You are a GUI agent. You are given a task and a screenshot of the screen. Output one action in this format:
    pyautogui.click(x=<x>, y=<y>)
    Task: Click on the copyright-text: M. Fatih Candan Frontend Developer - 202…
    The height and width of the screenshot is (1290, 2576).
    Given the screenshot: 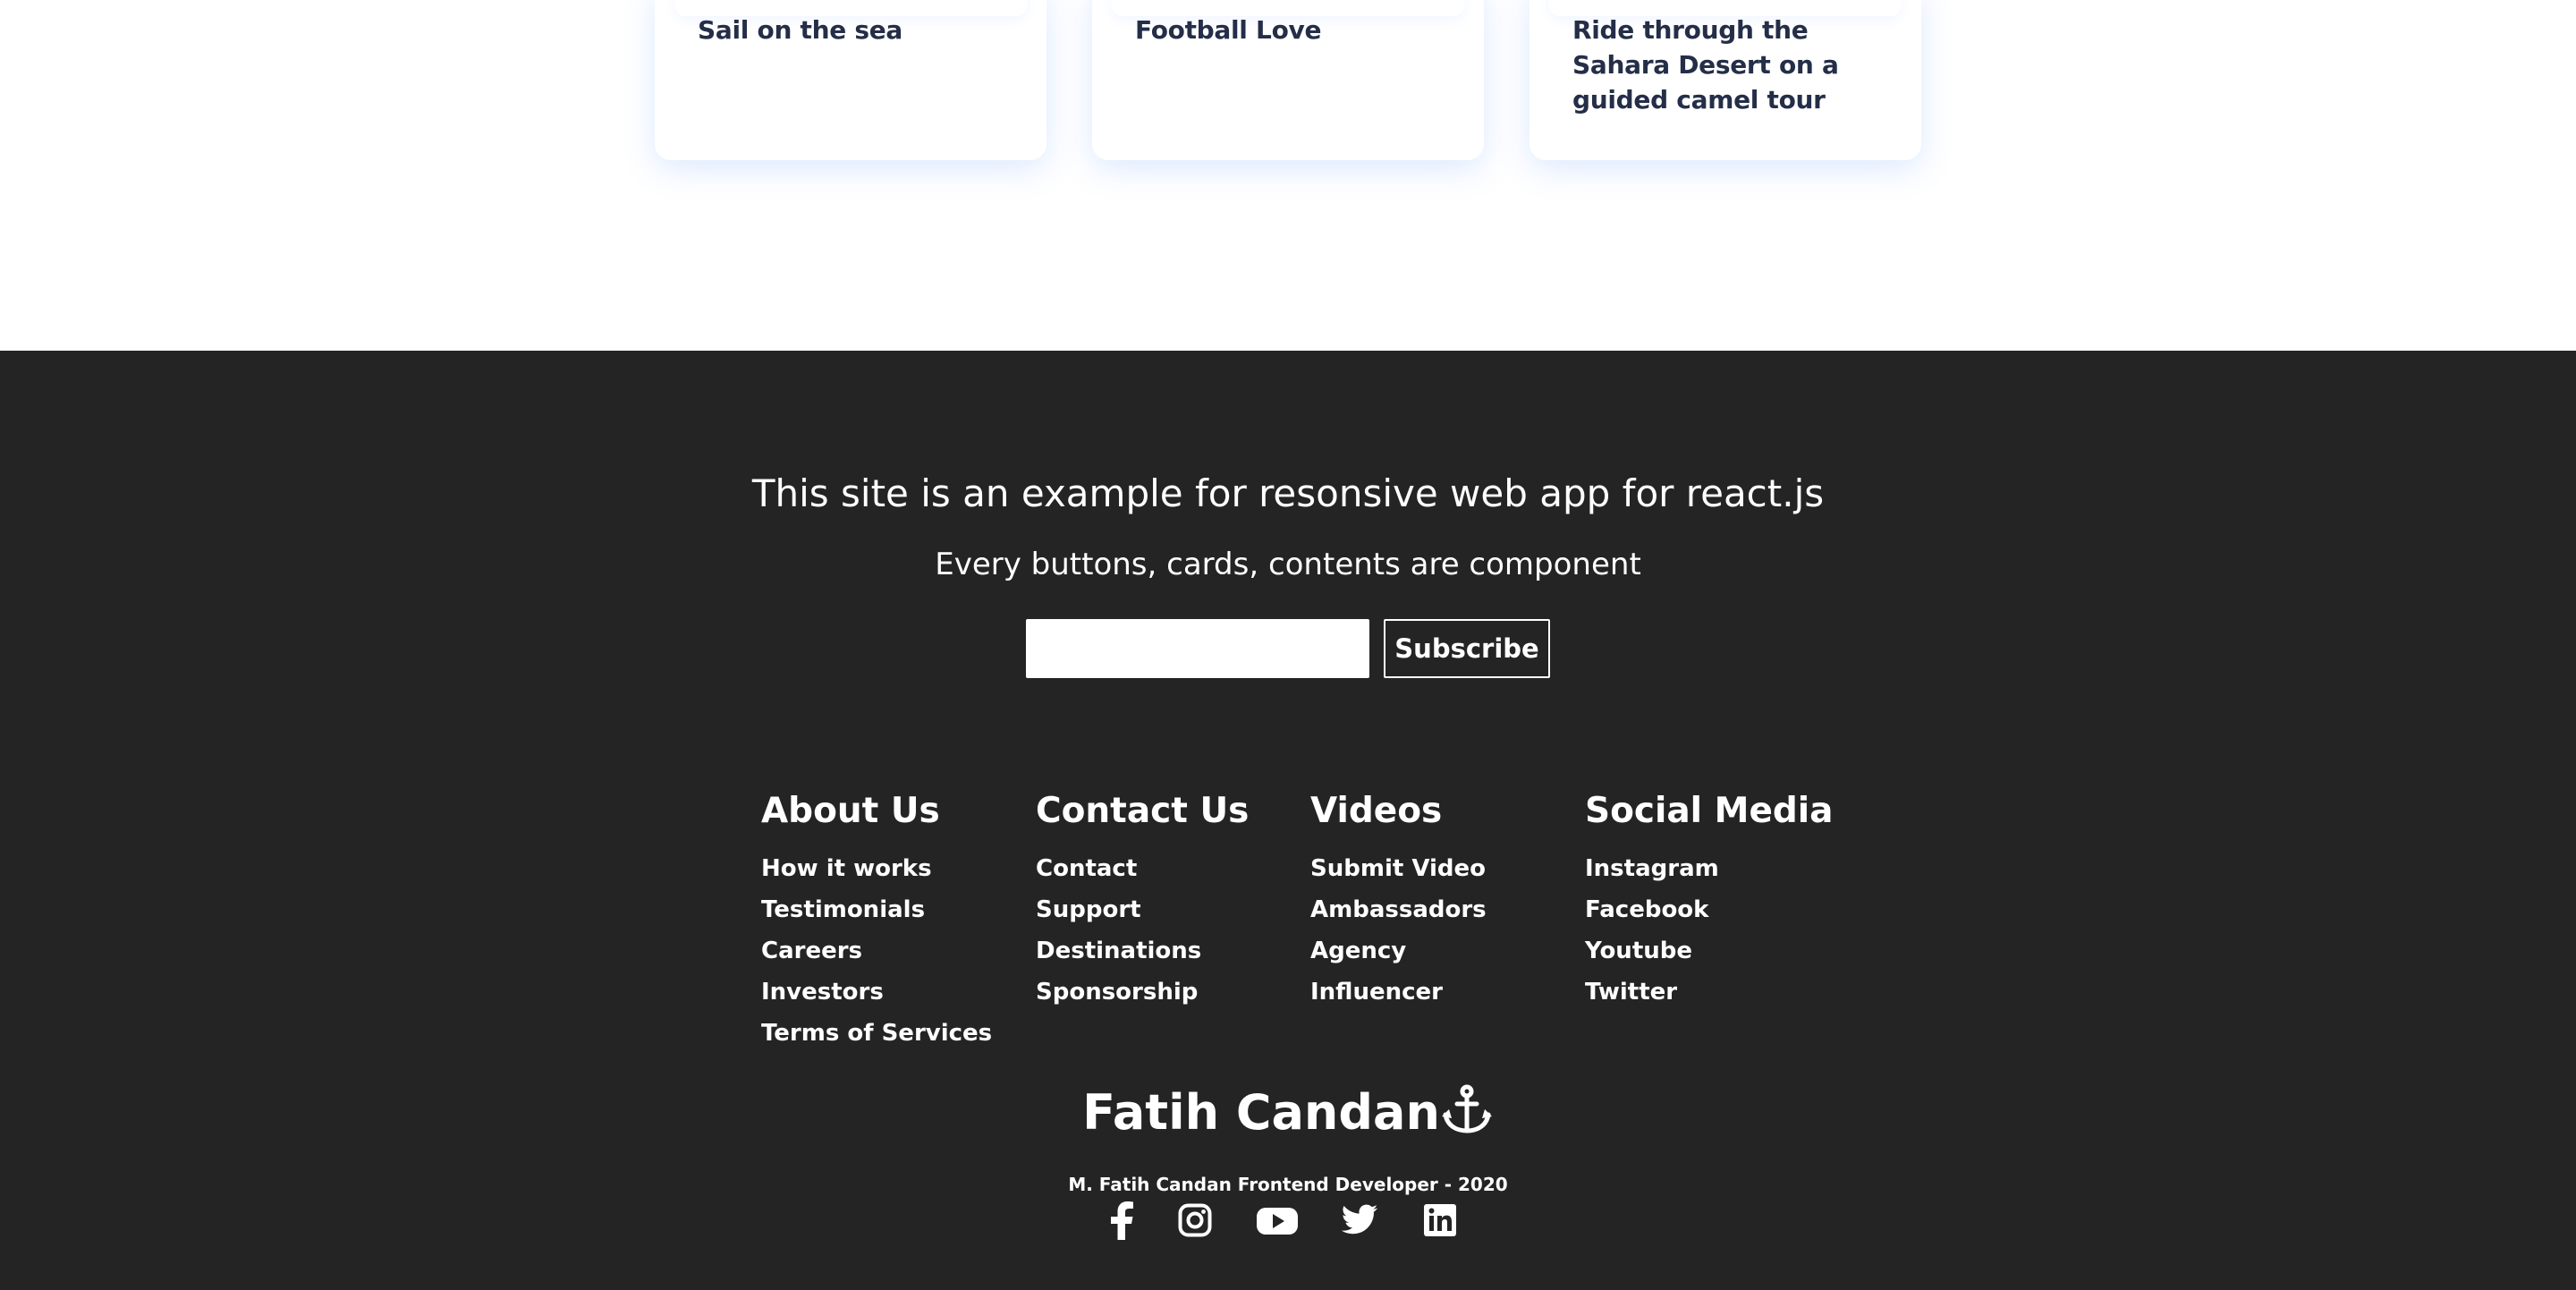 What is the action you would take?
    pyautogui.click(x=1288, y=1184)
    